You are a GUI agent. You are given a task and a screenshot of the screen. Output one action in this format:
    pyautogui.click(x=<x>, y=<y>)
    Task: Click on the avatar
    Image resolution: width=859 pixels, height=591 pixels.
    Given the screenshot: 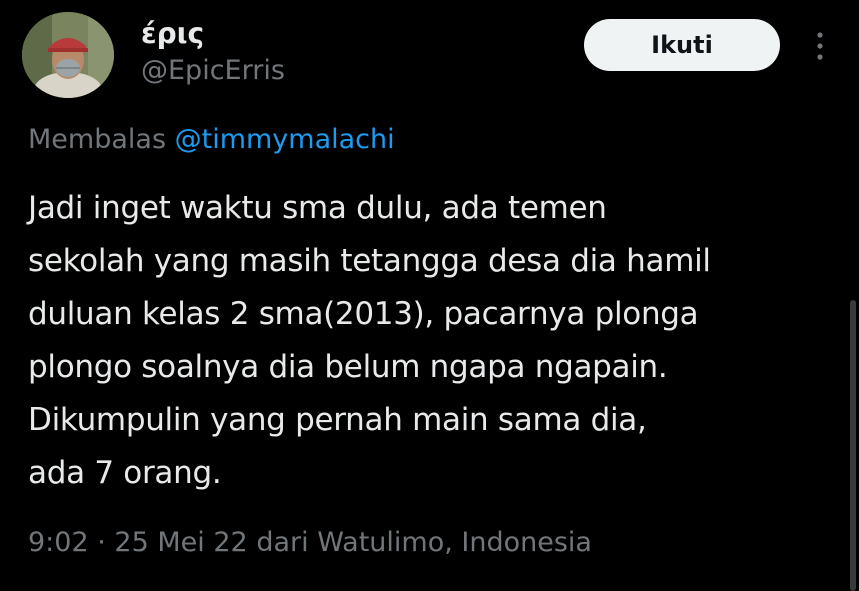 What is the action you would take?
    pyautogui.click(x=68, y=55)
    